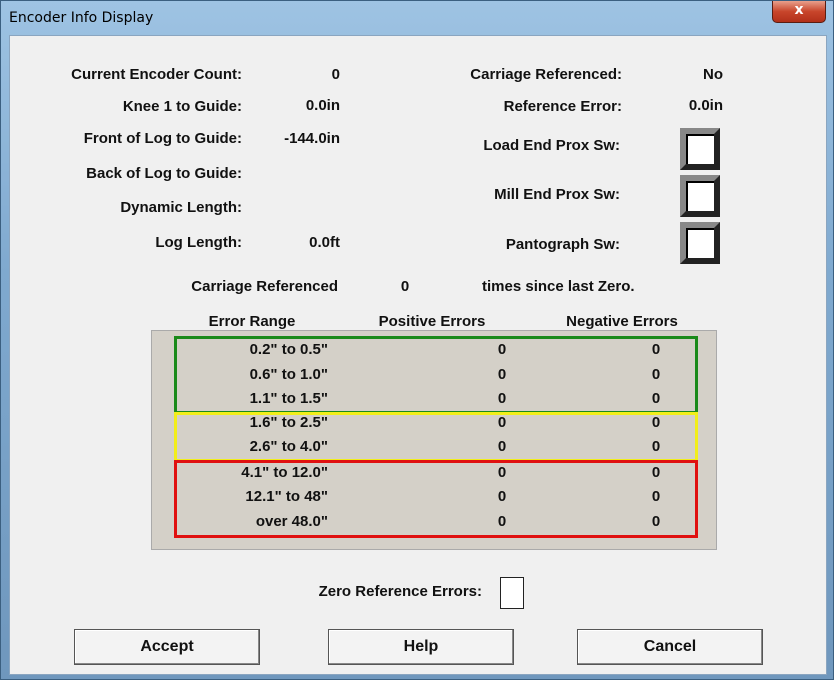 The width and height of the screenshot is (834, 680). Describe the element at coordinates (405, 286) in the screenshot. I see `referenced-count-value: 0` at that location.